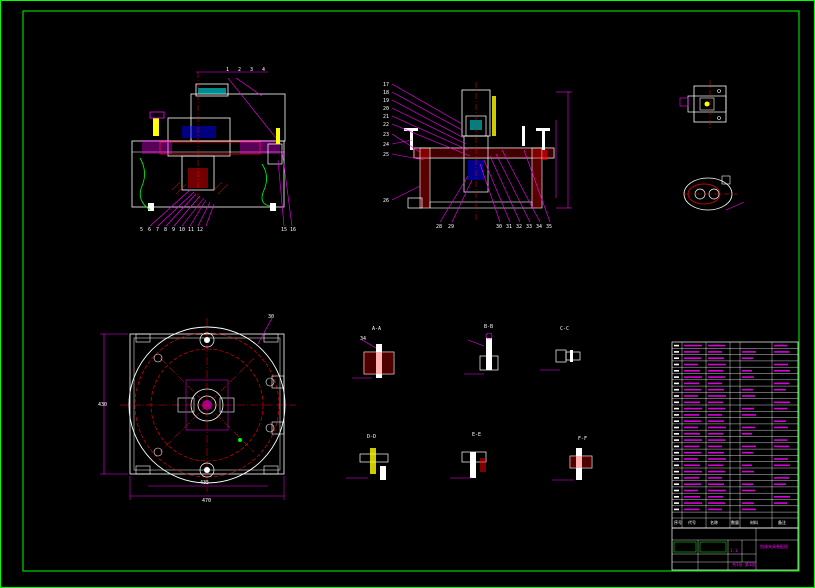 This screenshot has height=588, width=815. What do you see at coordinates (386, 201) in the screenshot?
I see `callout-26: 26` at bounding box center [386, 201].